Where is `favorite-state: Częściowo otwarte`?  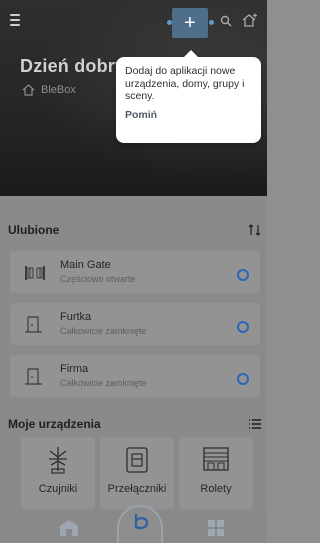
favorite-state: Częściowo otwarte is located at coordinates (98, 279).